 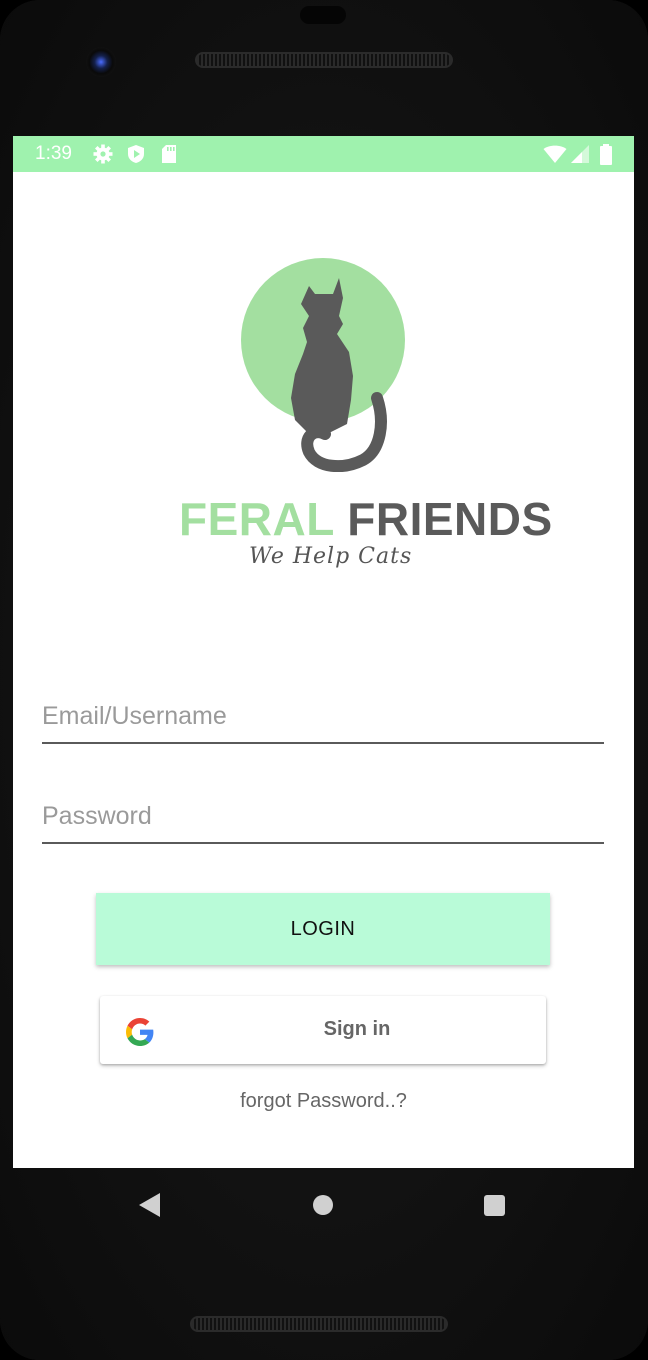 I want to click on bottom-speaker-grille, so click(x=319, y=1324).